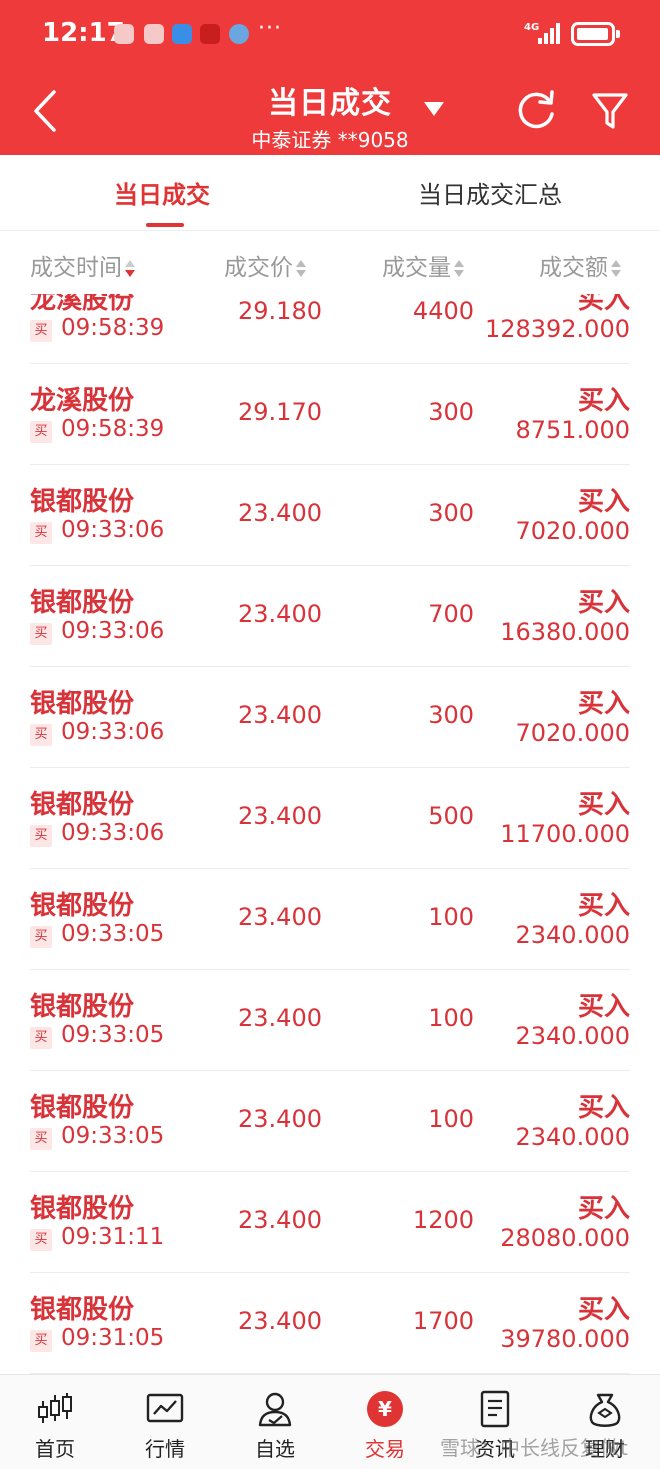  I want to click on column-header-quantity: 成交量, so click(423, 265).